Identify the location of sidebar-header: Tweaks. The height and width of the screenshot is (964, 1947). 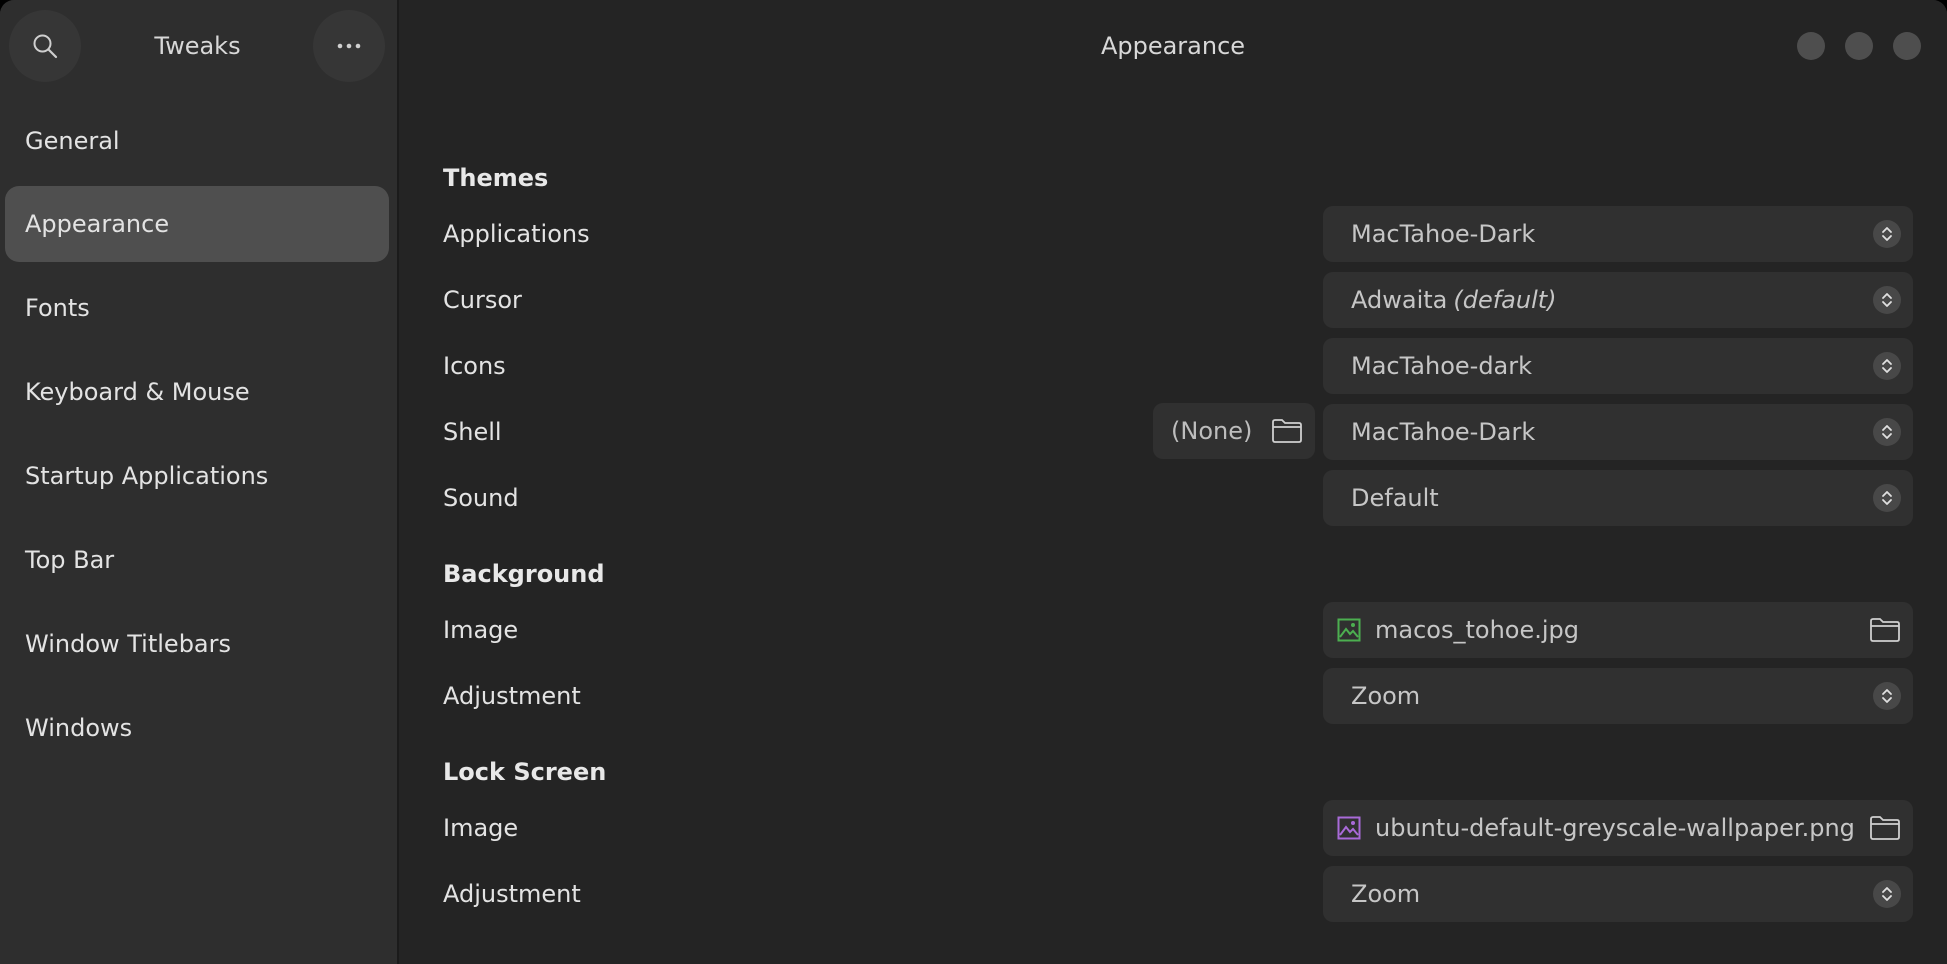
(198, 46).